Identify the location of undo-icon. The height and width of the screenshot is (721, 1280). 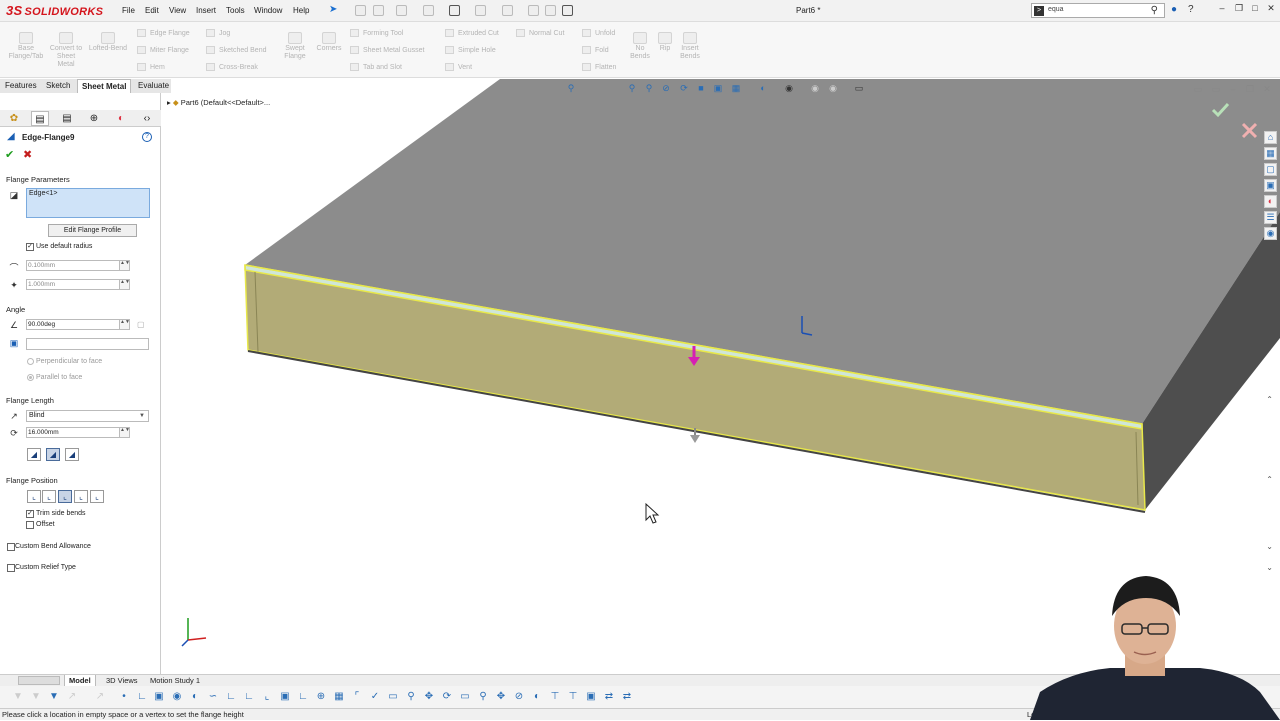
(480, 10).